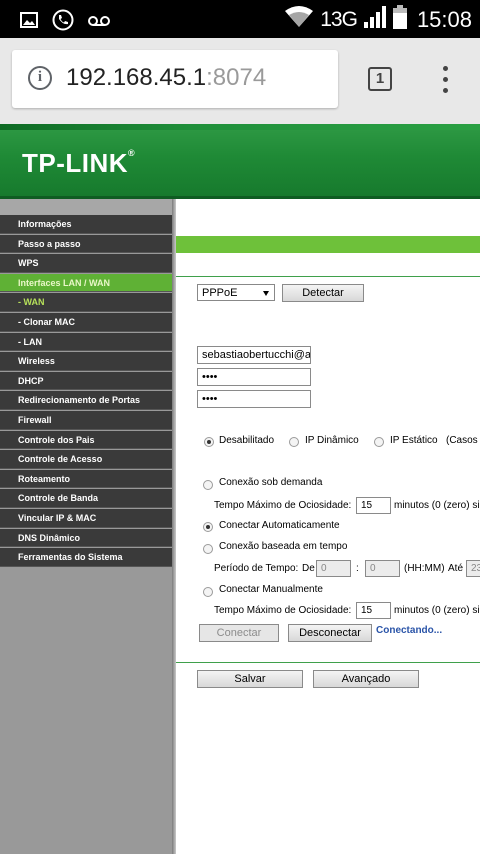 This screenshot has height=854, width=480. What do you see at coordinates (339, 19) in the screenshot?
I see `network-type: 13G` at bounding box center [339, 19].